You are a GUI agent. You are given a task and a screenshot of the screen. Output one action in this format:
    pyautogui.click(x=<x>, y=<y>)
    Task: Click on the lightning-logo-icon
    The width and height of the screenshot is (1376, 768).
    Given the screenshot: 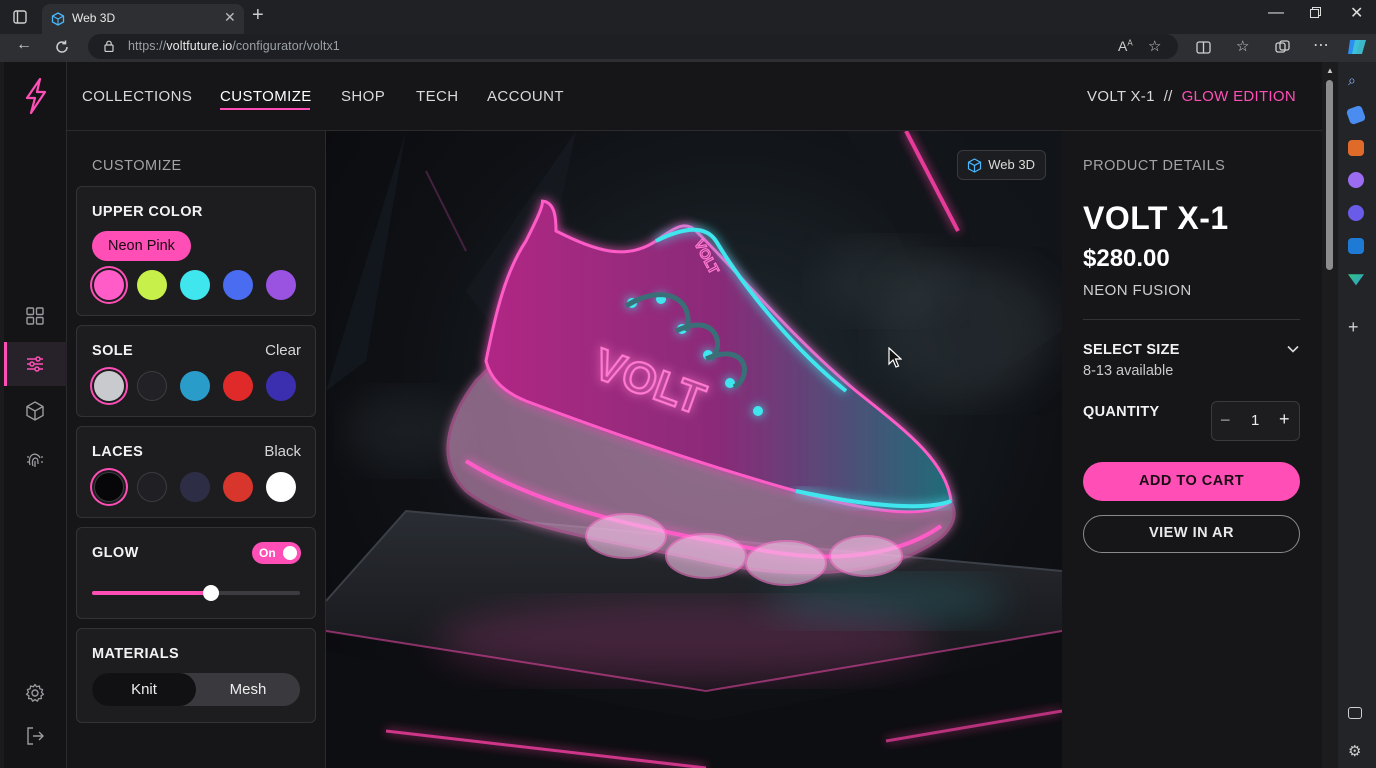 What is the action you would take?
    pyautogui.click(x=36, y=96)
    